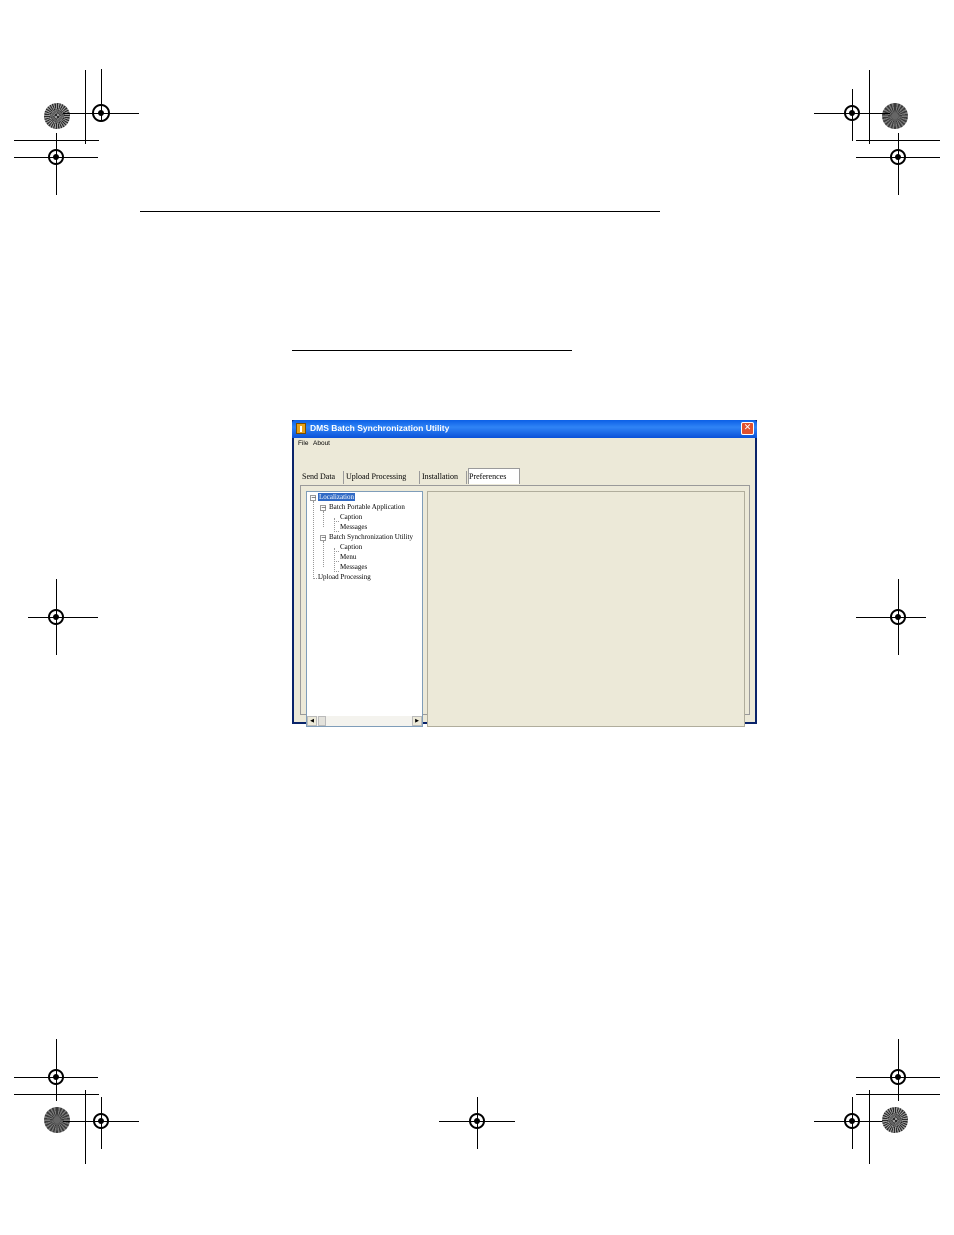 Image resolution: width=954 pixels, height=1235 pixels. I want to click on header-rule, so click(400, 211).